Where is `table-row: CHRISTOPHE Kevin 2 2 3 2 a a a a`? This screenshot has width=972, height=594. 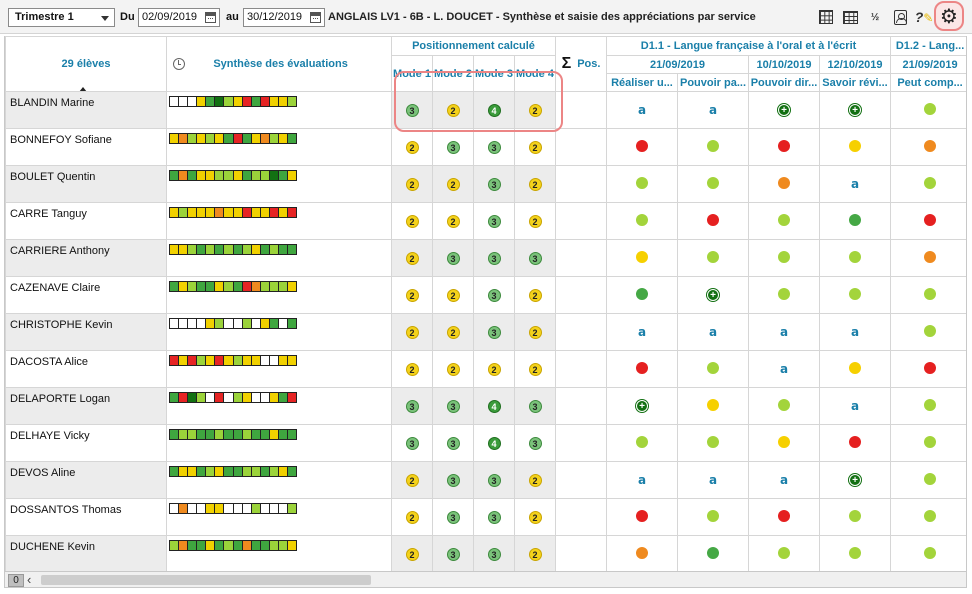 table-row: CHRISTOPHE Kevin 2 2 3 2 a a a a is located at coordinates (485, 332).